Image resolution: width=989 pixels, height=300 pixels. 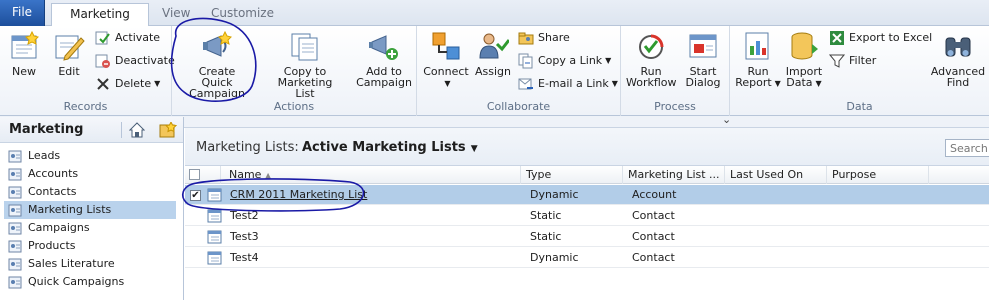 I want to click on copy-to-marketing-list-icon, so click(x=304, y=47).